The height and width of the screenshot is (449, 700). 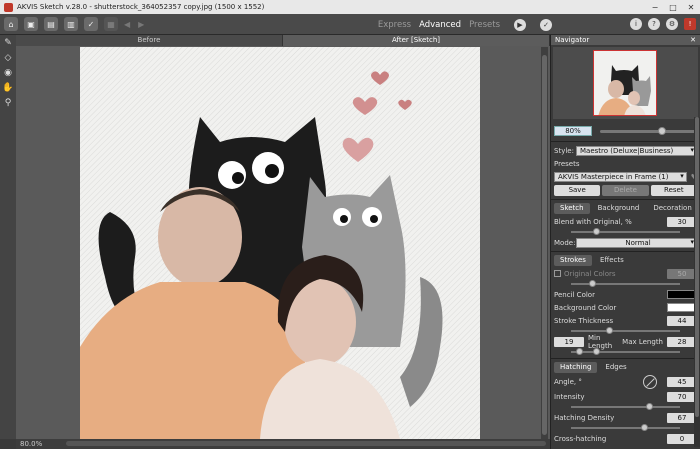 What do you see at coordinates (642, 341) in the screenshot?
I see `max-length-label: Max Length` at bounding box center [642, 341].